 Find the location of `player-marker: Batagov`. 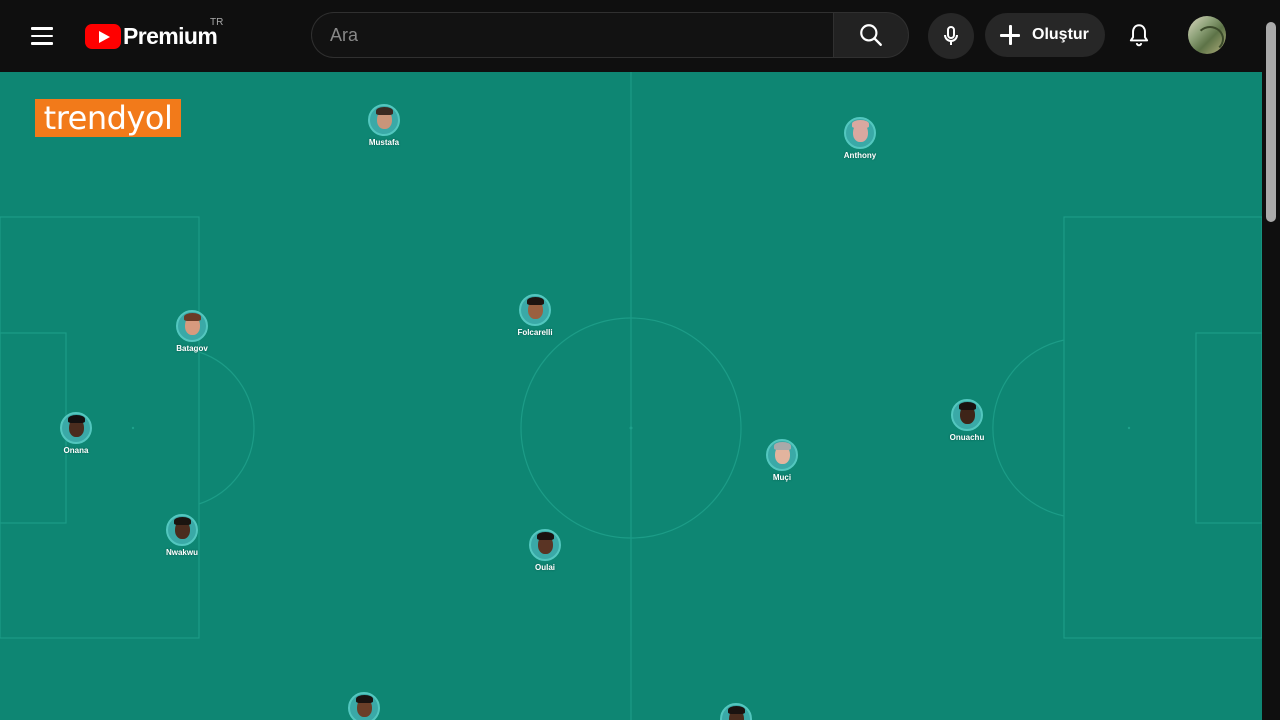

player-marker: Batagov is located at coordinates (192, 331).